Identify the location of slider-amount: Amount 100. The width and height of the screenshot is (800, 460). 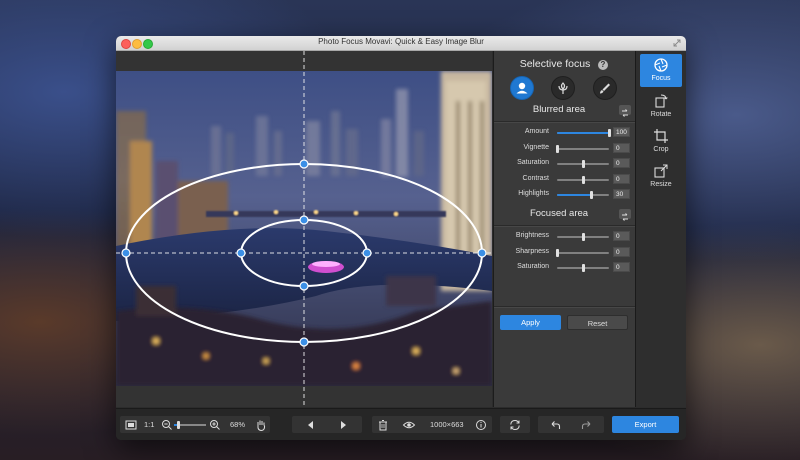
(564, 133).